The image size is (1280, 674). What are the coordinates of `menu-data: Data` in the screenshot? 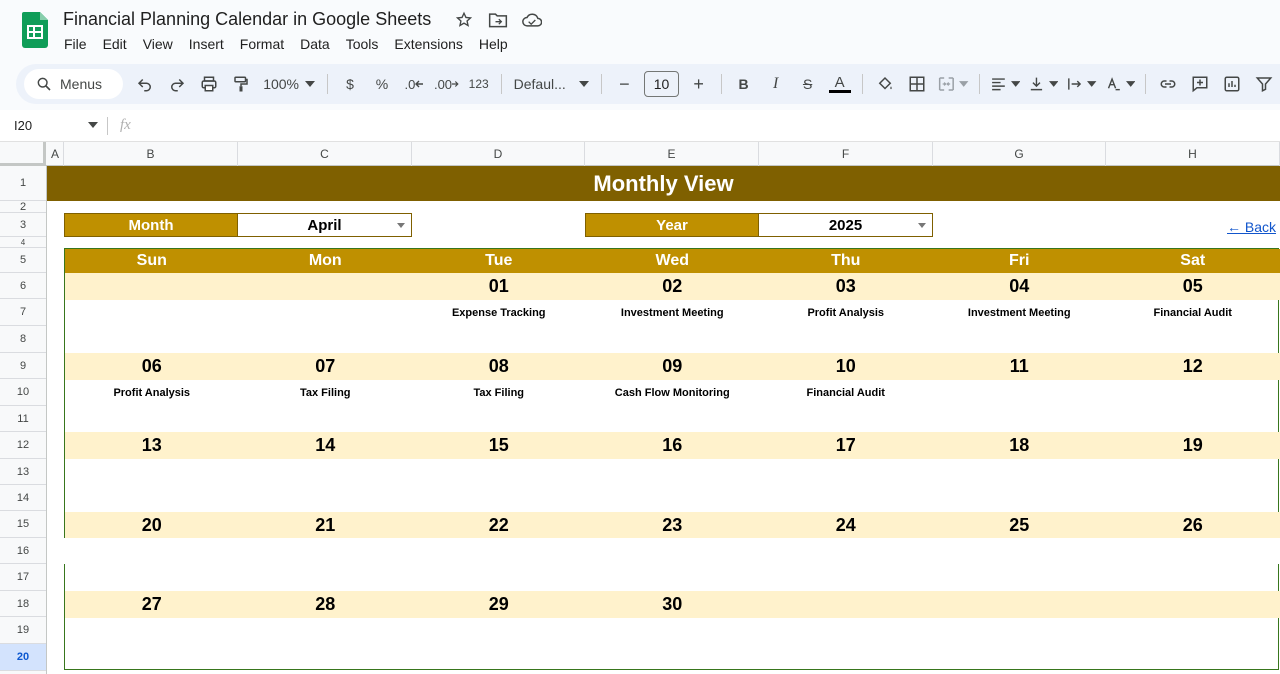 It's located at (315, 44).